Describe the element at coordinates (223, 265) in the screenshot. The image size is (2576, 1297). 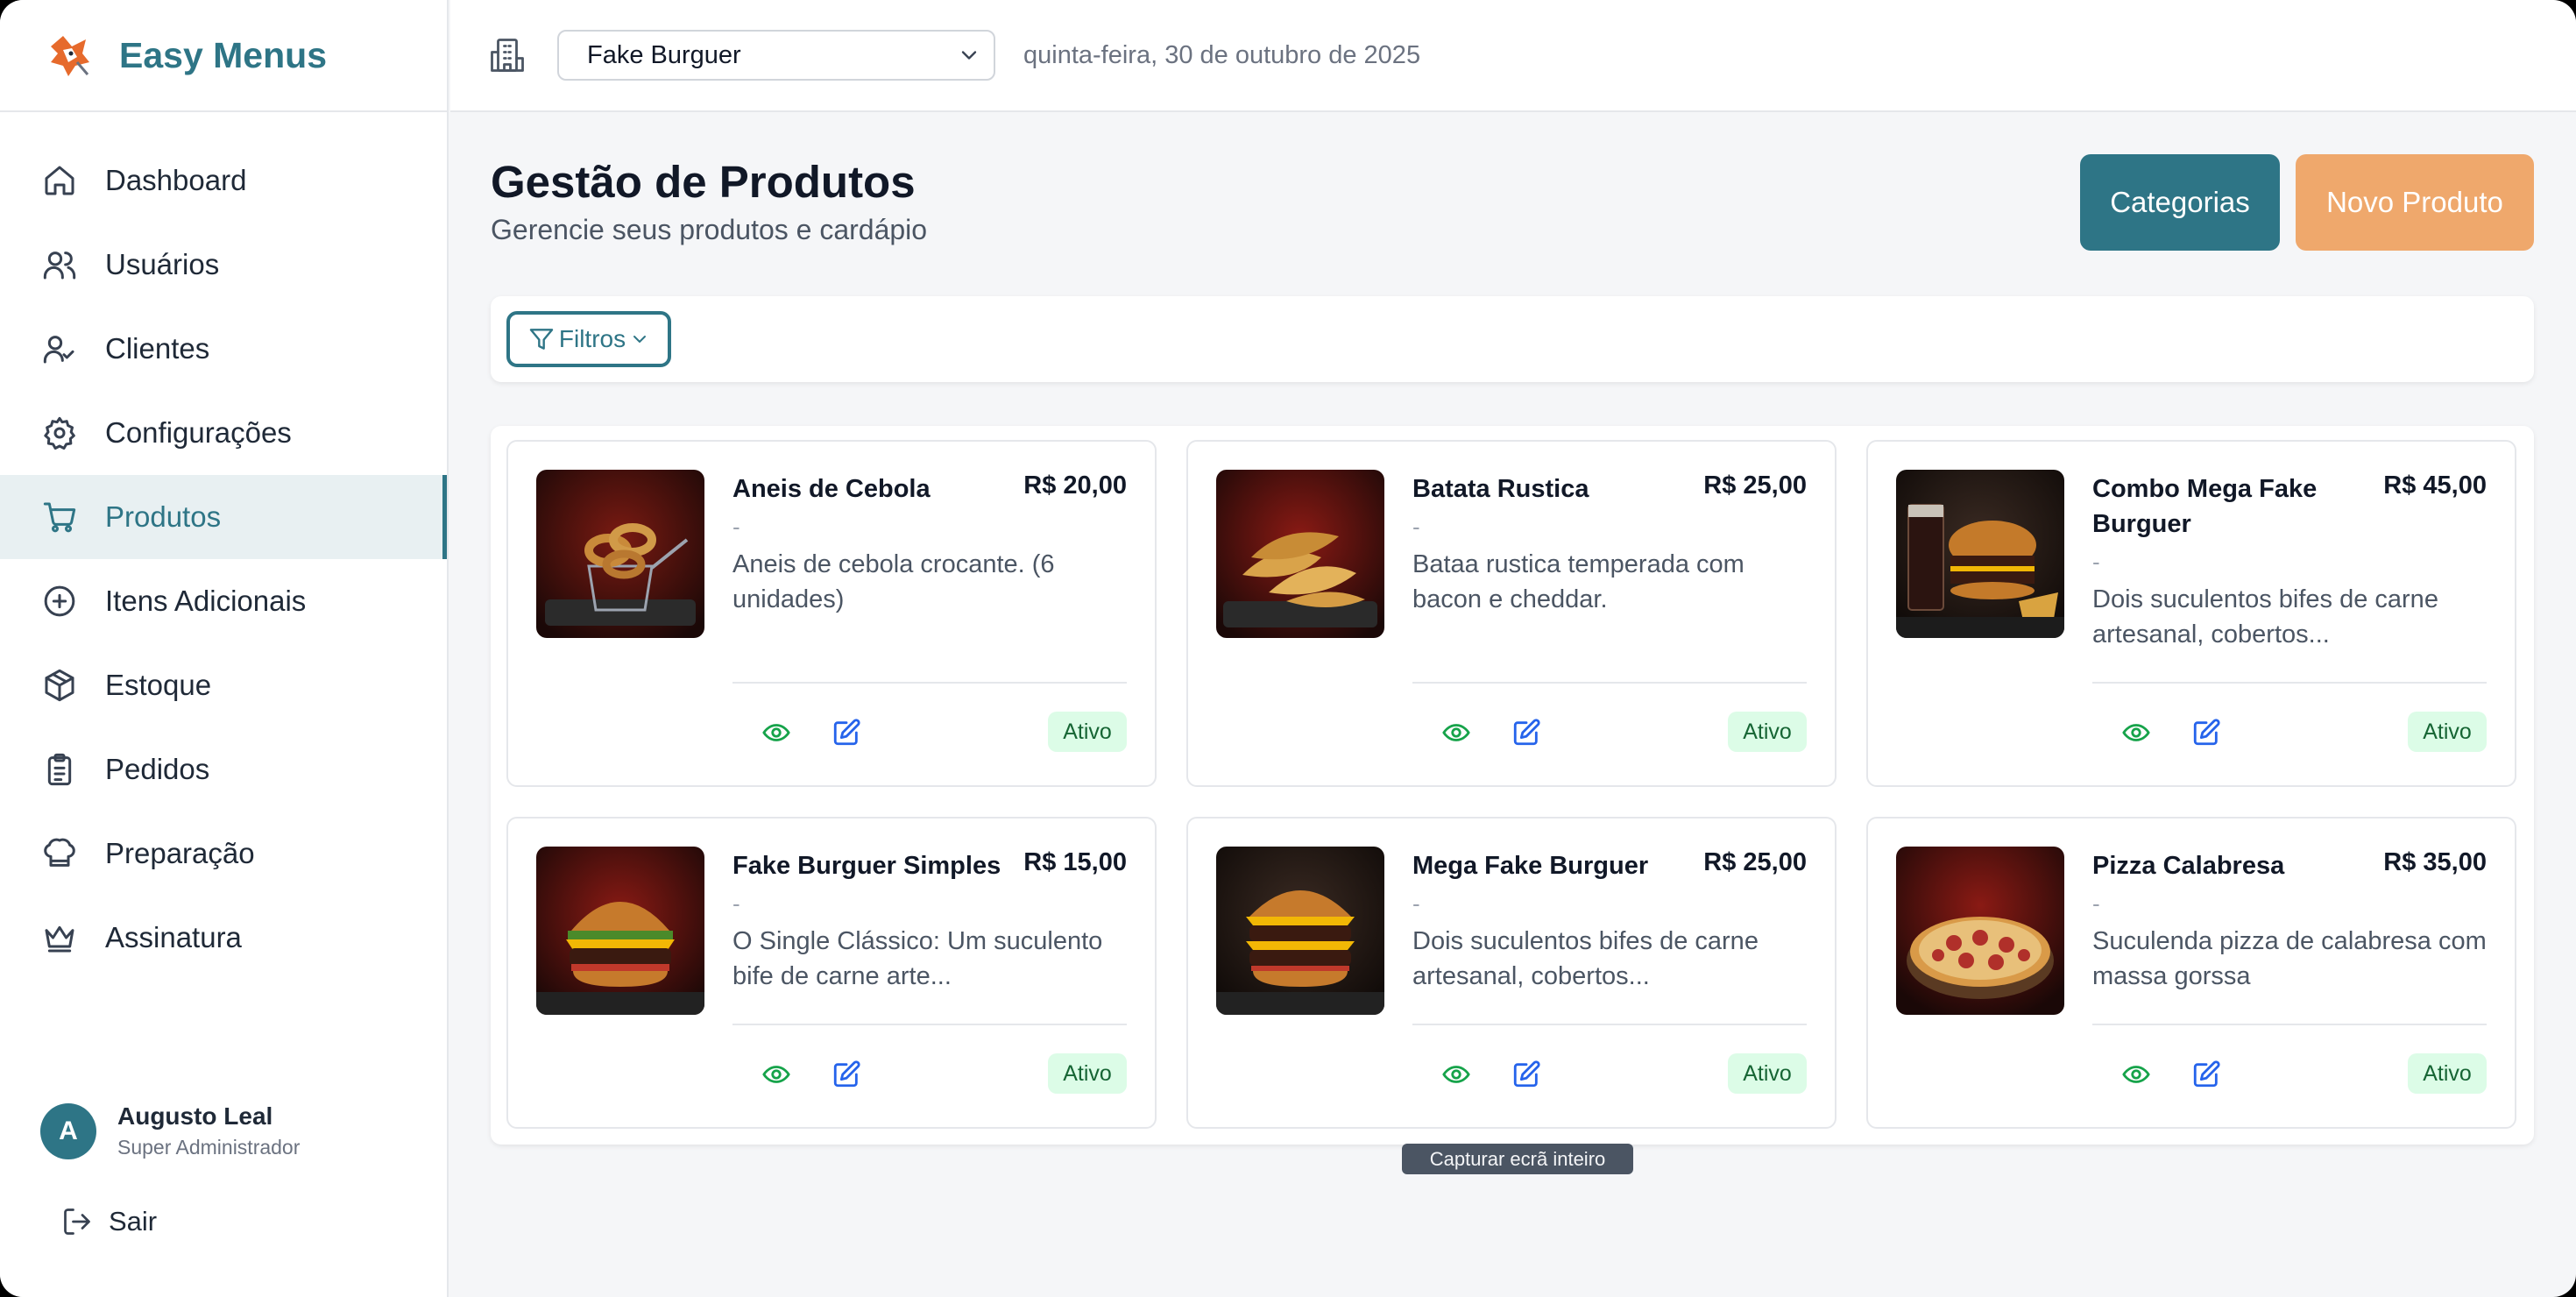
I see `sidebar-item-usuarios: Usuários` at that location.